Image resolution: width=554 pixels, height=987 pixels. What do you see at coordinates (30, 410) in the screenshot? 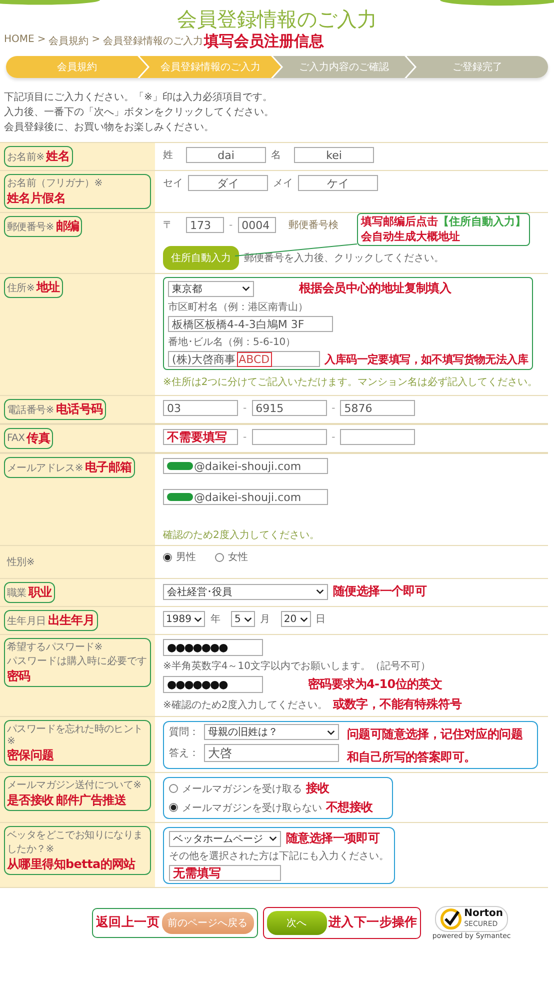
I see `field-label: 電話番号※` at bounding box center [30, 410].